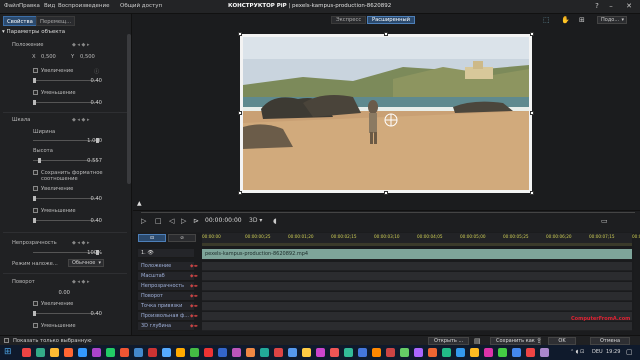 The width and height of the screenshot is (640, 360). I want to click on show-selected-checkbox, so click(6, 340).